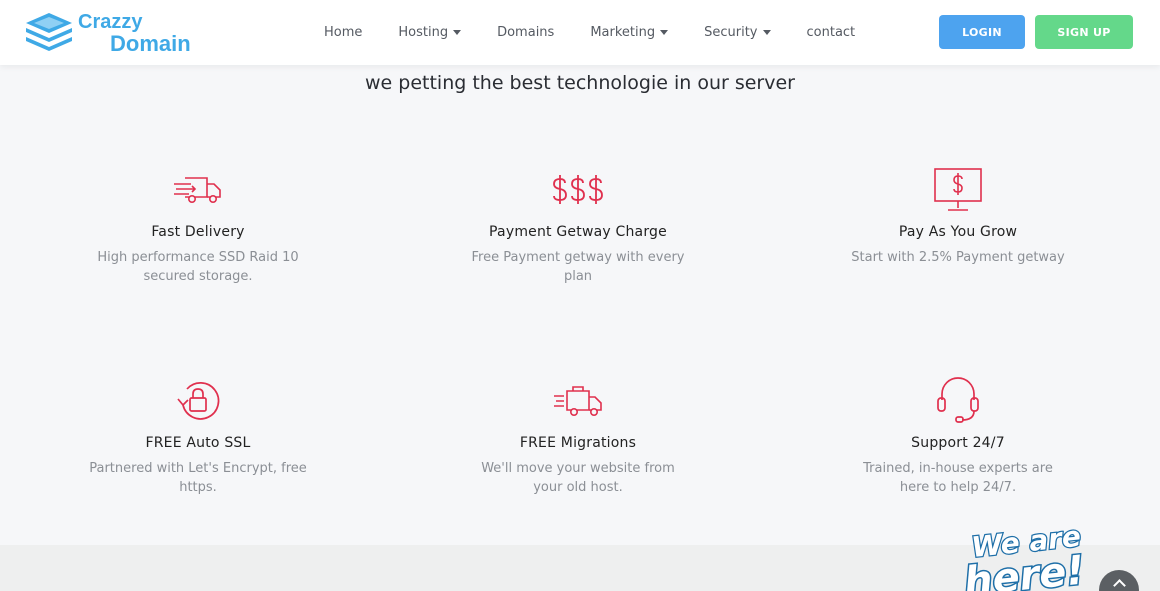 The image size is (1160, 591). Describe the element at coordinates (578, 443) in the screenshot. I see `feature-title: FREE Migrations` at that location.